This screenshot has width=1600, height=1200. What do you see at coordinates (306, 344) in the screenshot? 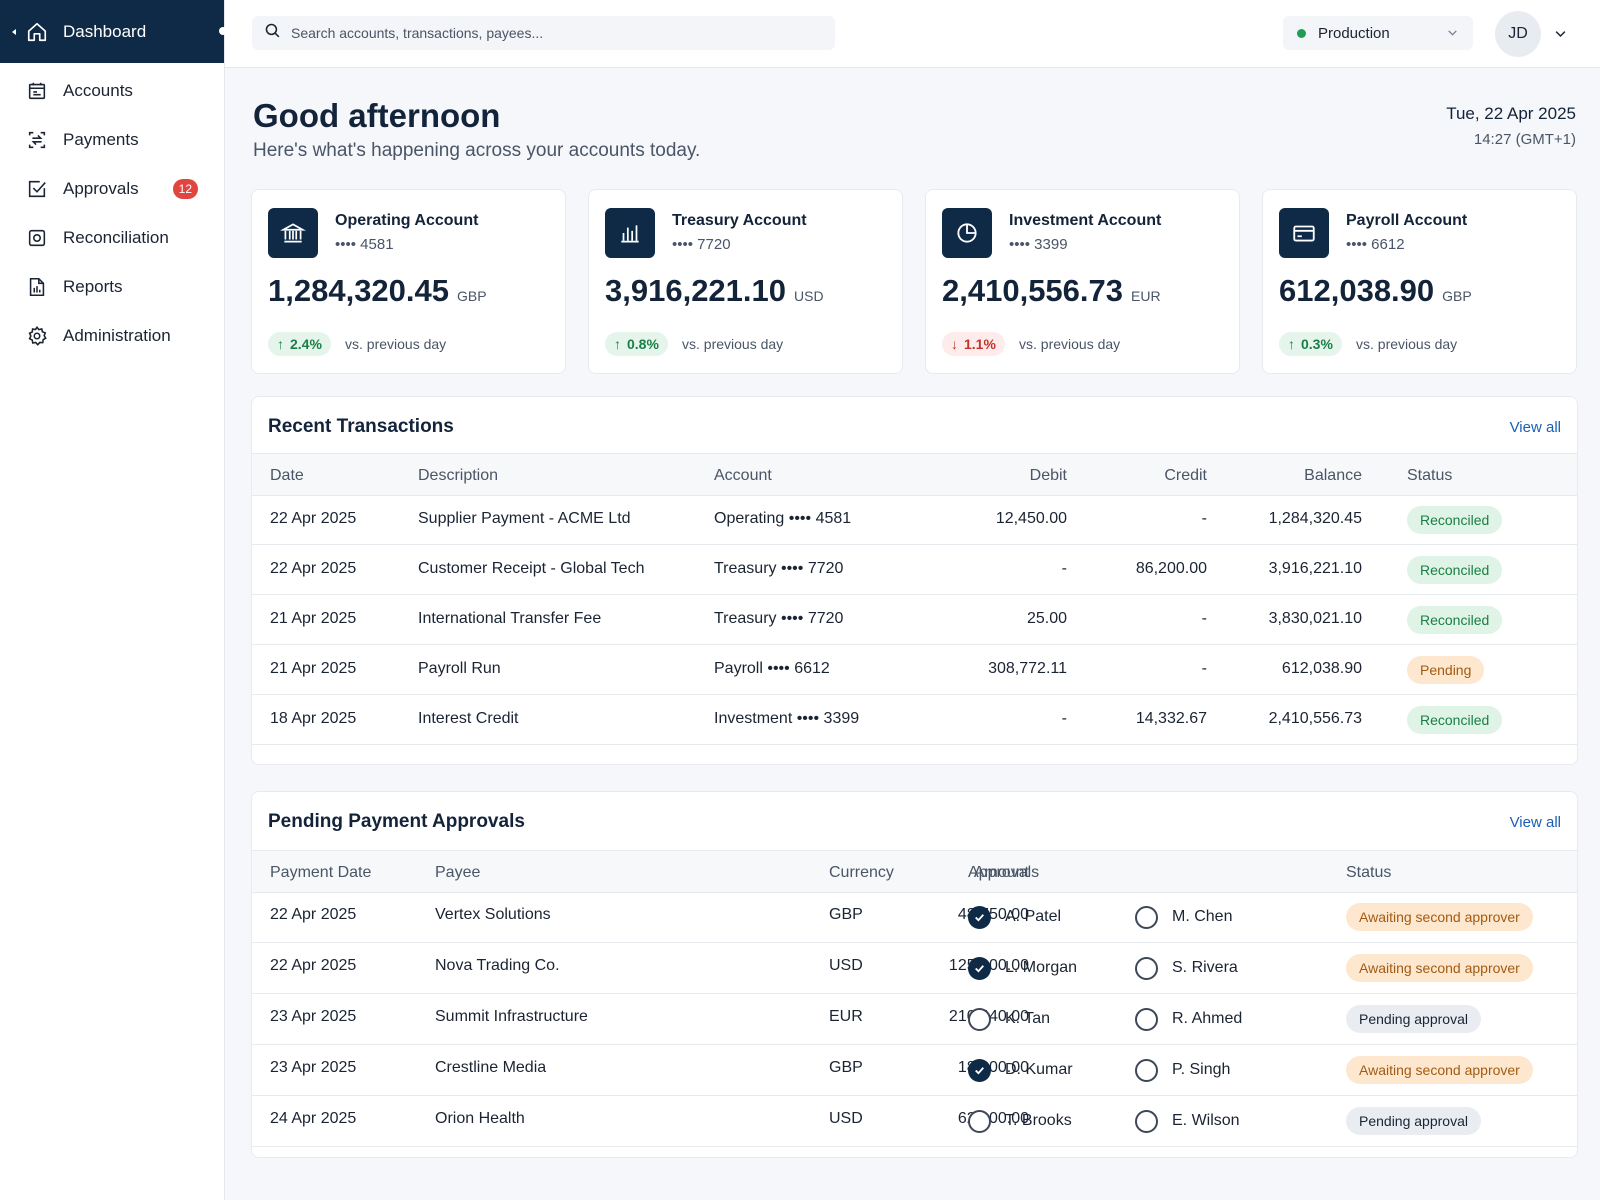
I see `change-value: 2.4%` at bounding box center [306, 344].